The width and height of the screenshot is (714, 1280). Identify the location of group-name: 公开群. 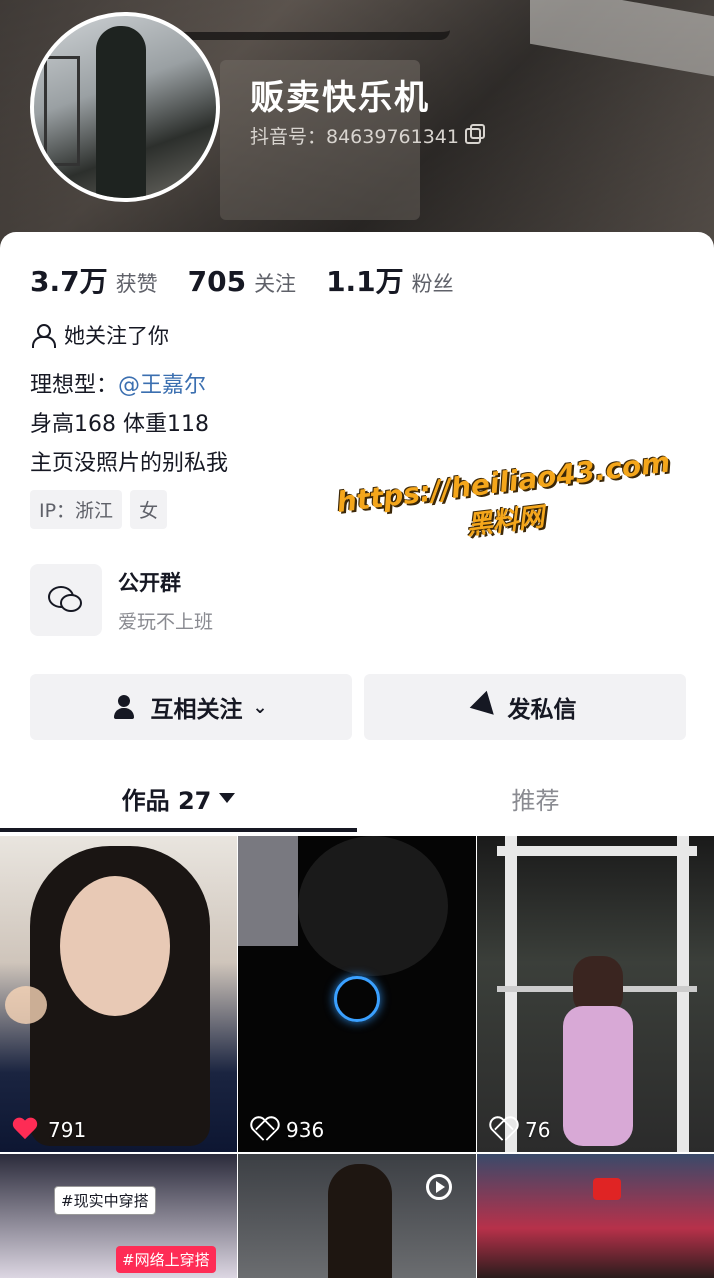
(149, 582).